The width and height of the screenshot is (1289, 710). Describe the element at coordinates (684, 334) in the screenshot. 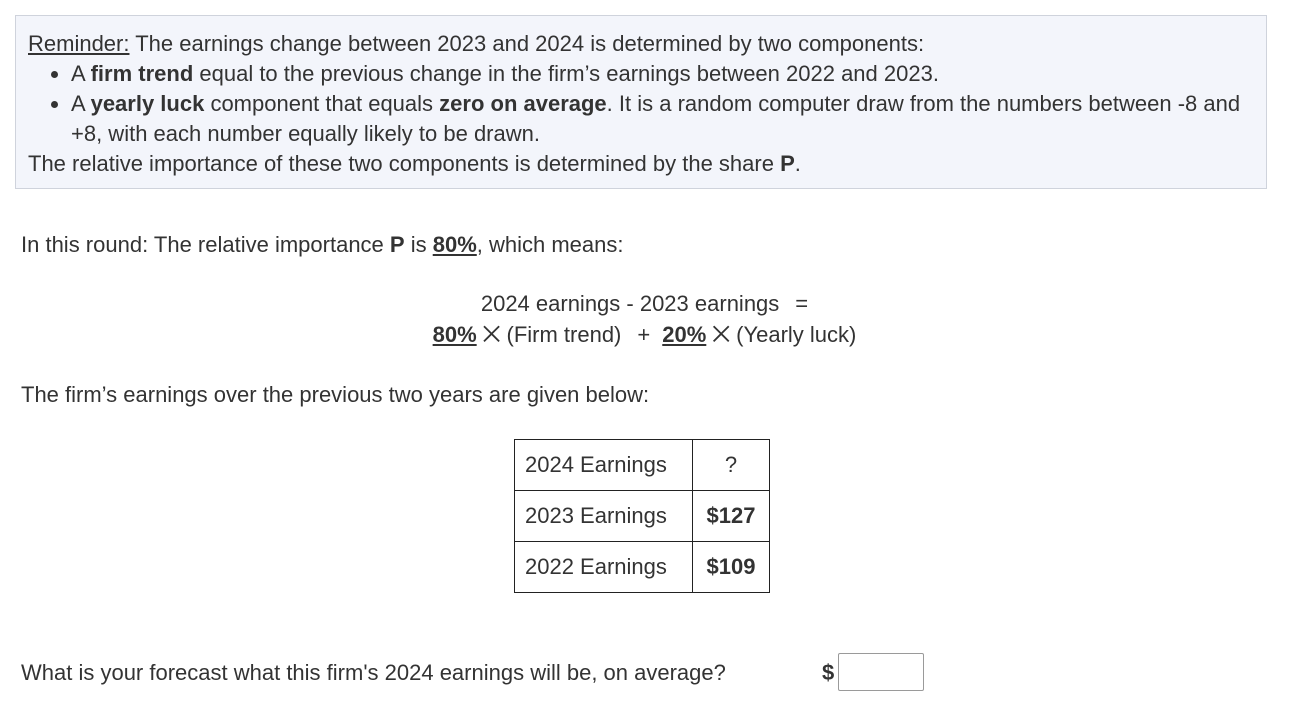

I see `equation-weight-luck: 20%` at that location.